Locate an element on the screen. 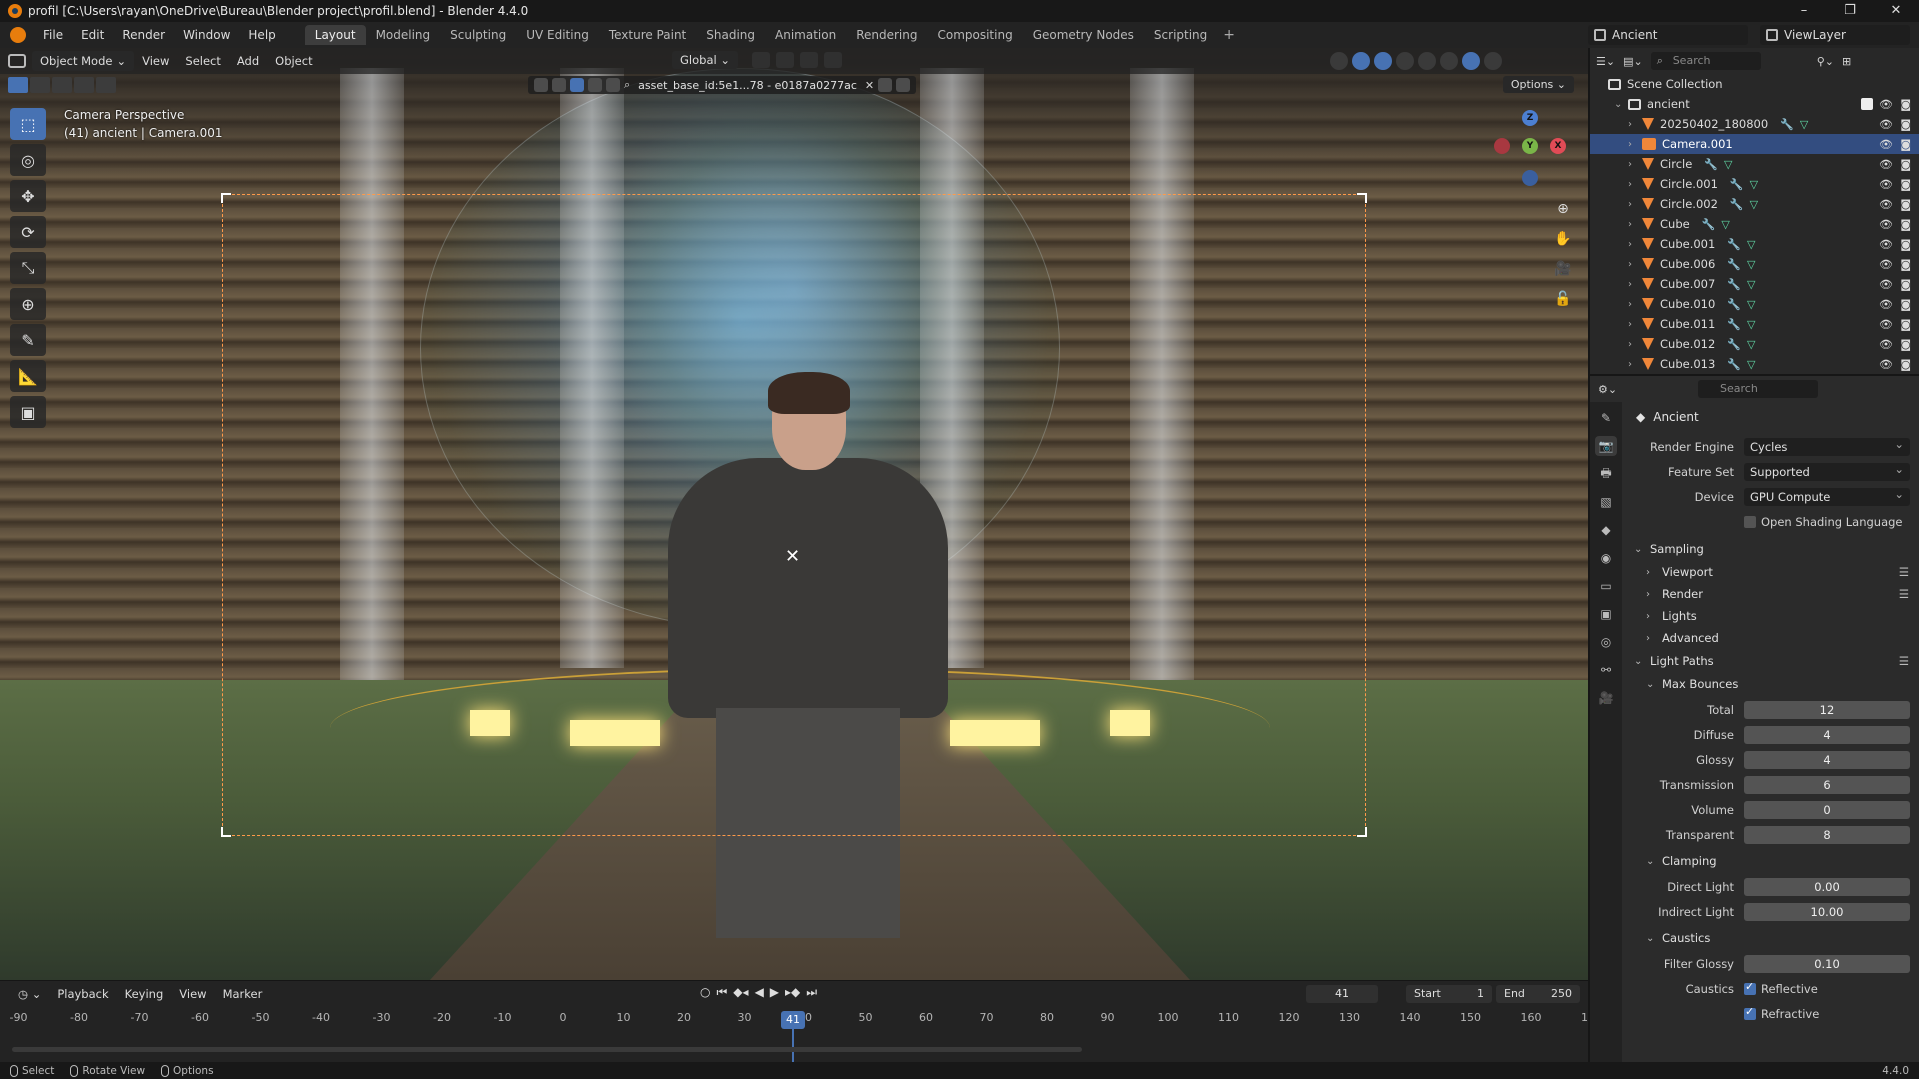 The image size is (1919, 1079). sampling-panel-header: ⌄ Sampling is located at coordinates (1771, 549).